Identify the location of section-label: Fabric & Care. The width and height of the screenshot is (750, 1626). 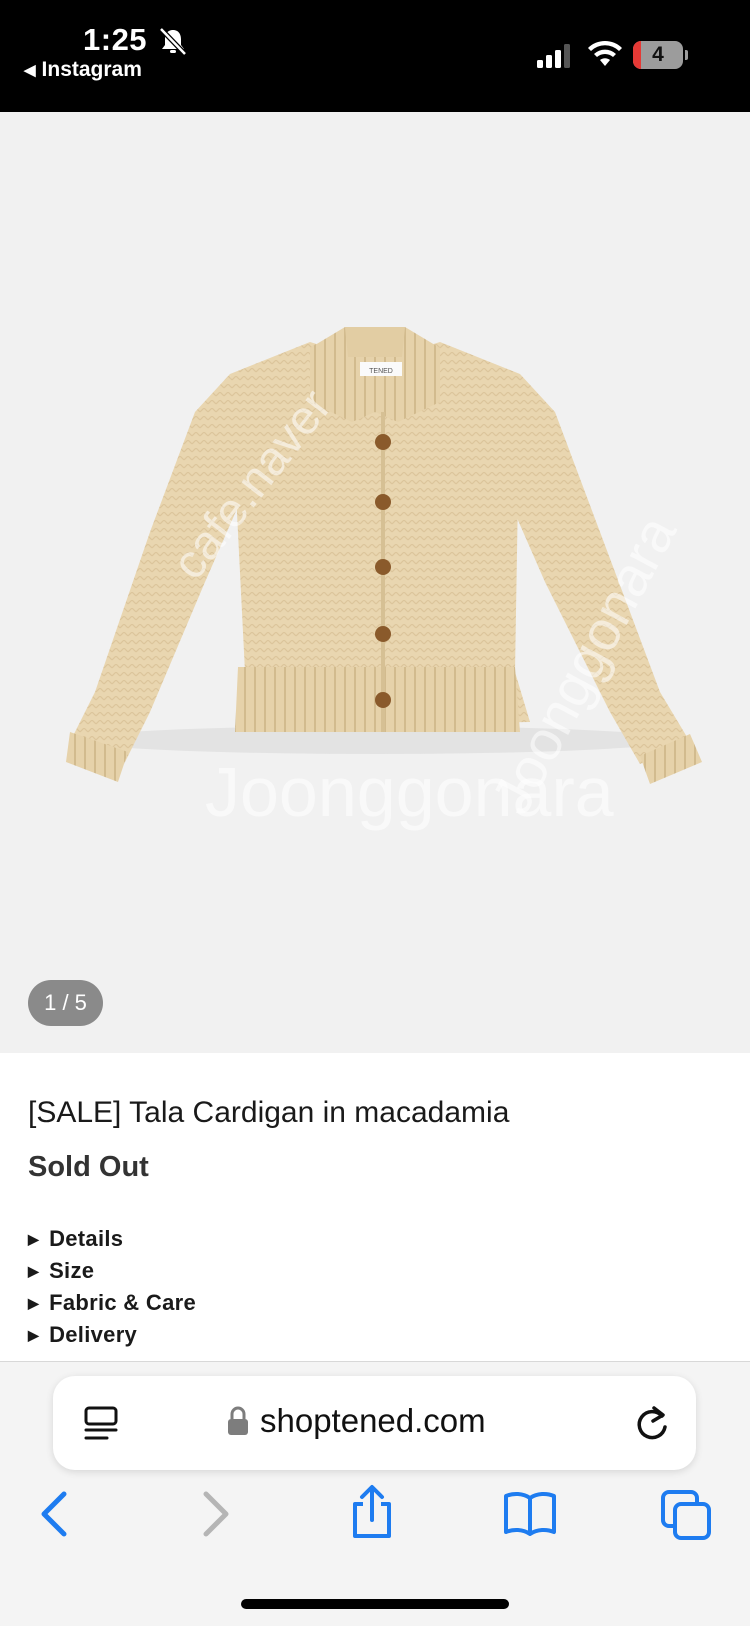
(123, 1302).